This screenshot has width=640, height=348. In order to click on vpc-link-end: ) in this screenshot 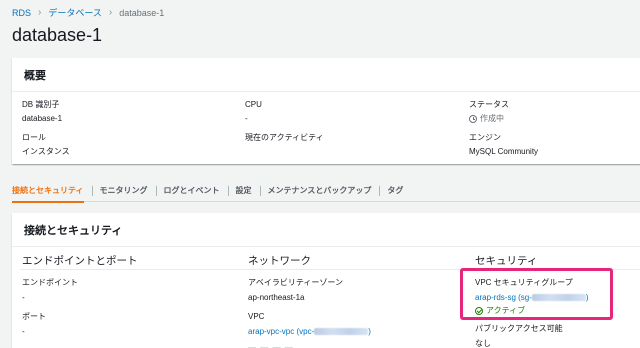, I will do `click(369, 331)`.